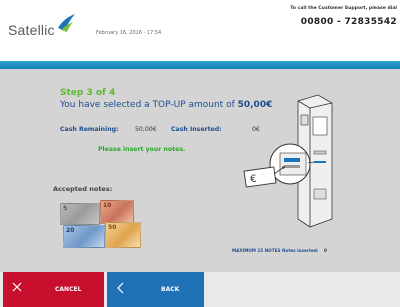  I want to click on satellic-logo: Satellic, so click(44, 29).